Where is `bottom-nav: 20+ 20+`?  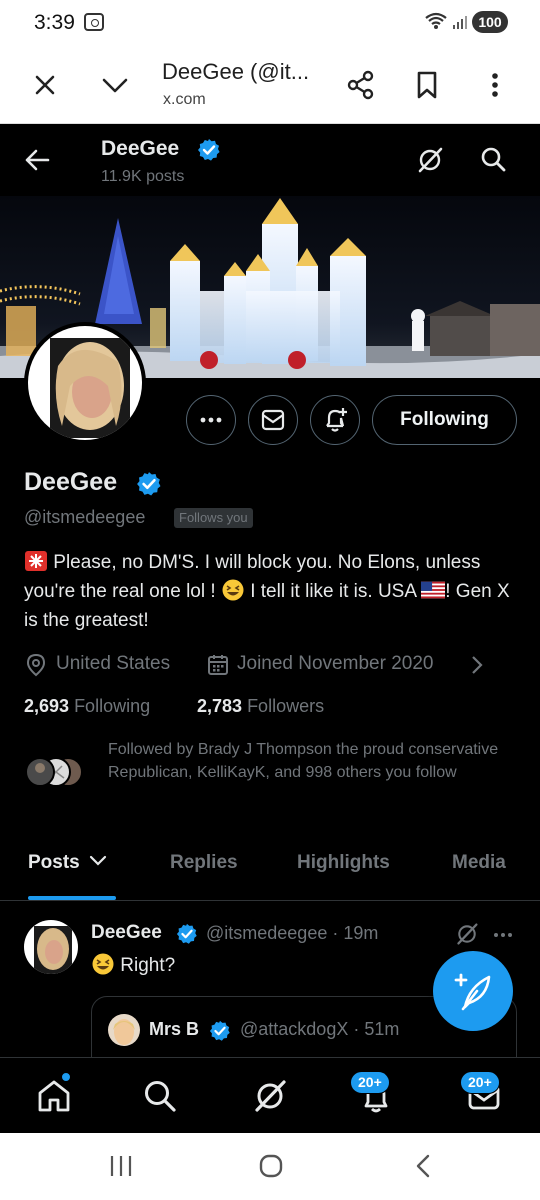
bottom-nav: 20+ 20+ is located at coordinates (270, 1095).